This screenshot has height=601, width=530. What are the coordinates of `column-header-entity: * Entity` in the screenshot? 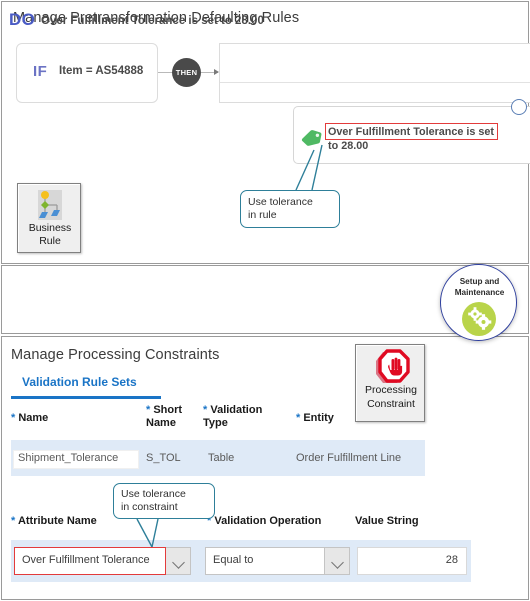 It's located at (315, 418).